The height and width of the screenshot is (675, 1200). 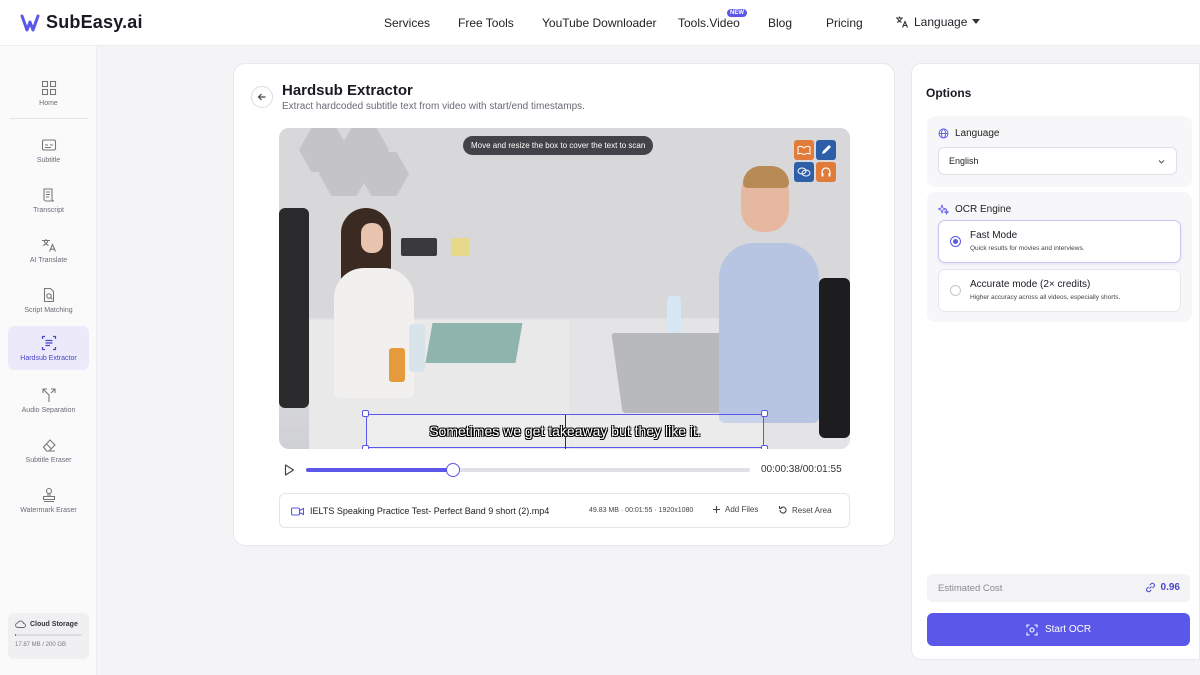 What do you see at coordinates (1058, 588) in the screenshot?
I see `estimated-cost: Estimated Cost 0.96` at bounding box center [1058, 588].